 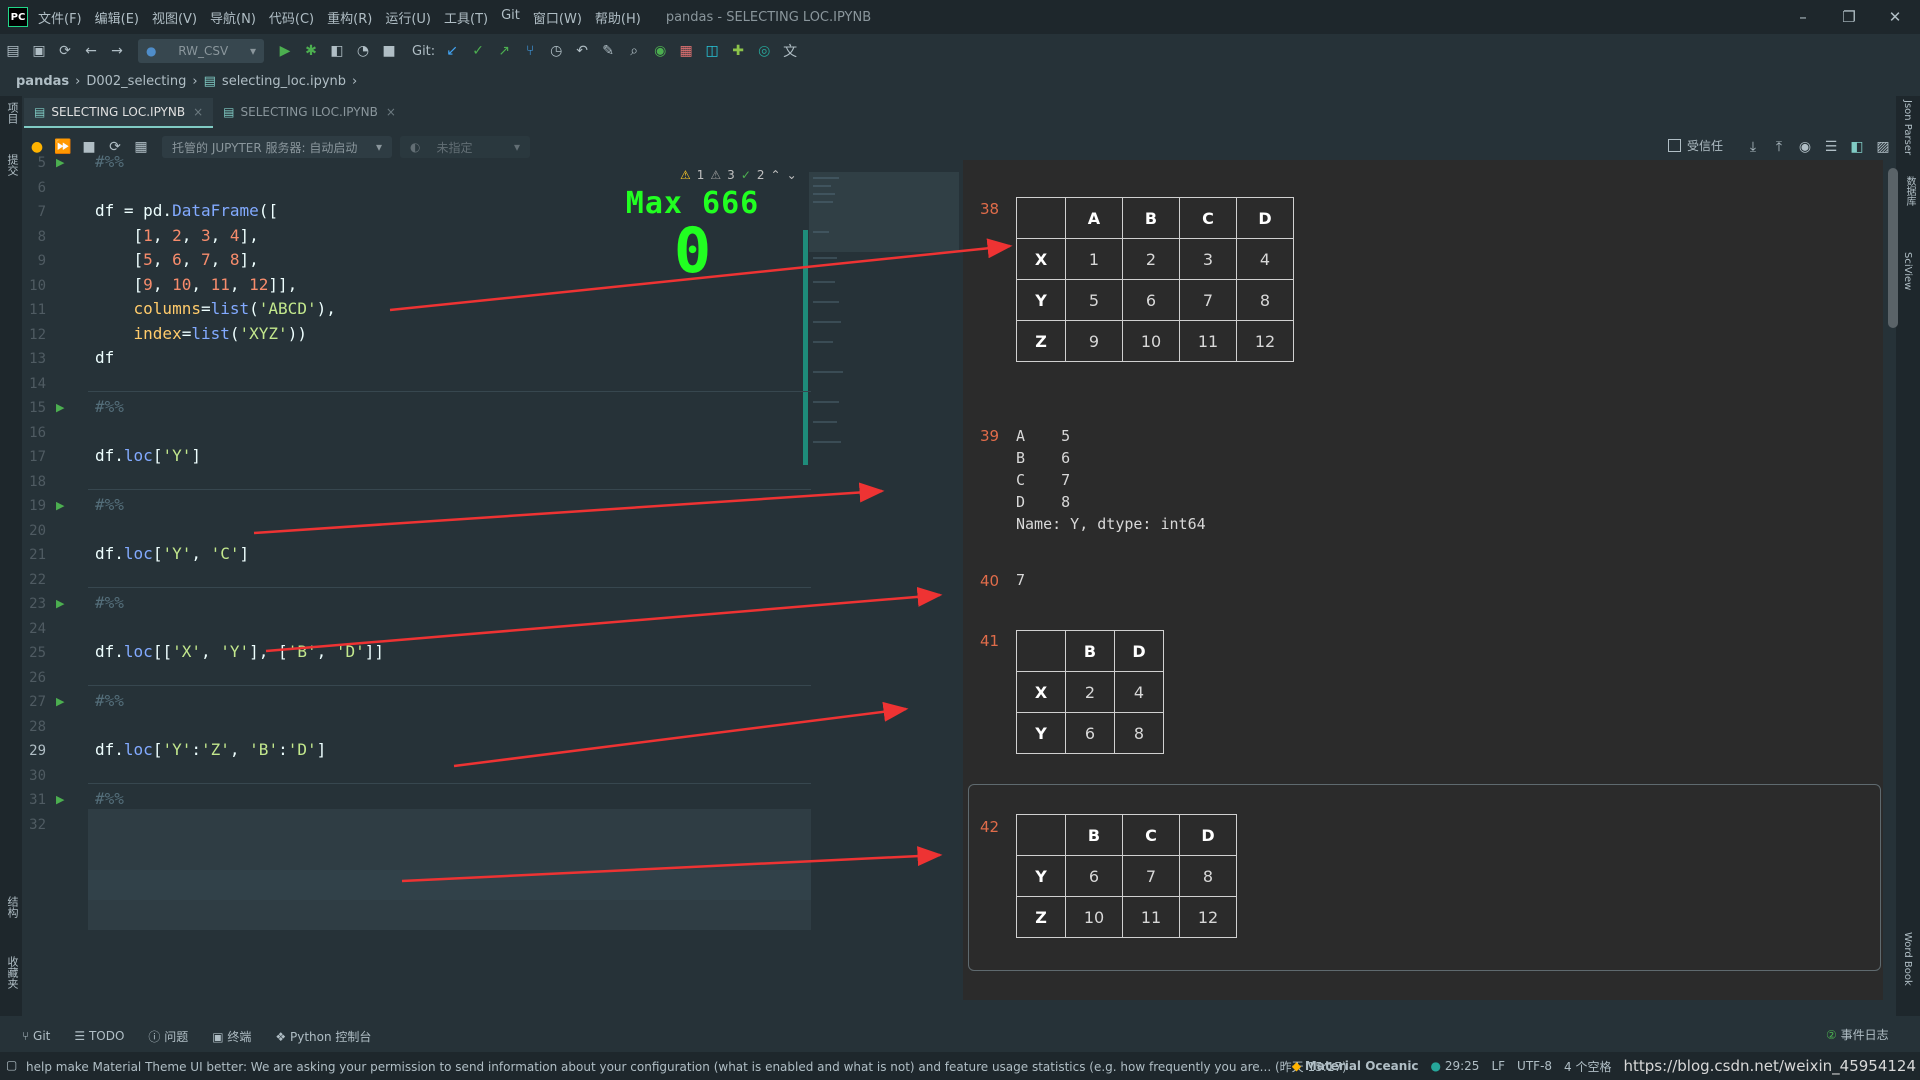 What do you see at coordinates (239, 651) in the screenshot?
I see `code-line: df.loc[['X', 'Y'], ['B', 'D']]` at bounding box center [239, 651].